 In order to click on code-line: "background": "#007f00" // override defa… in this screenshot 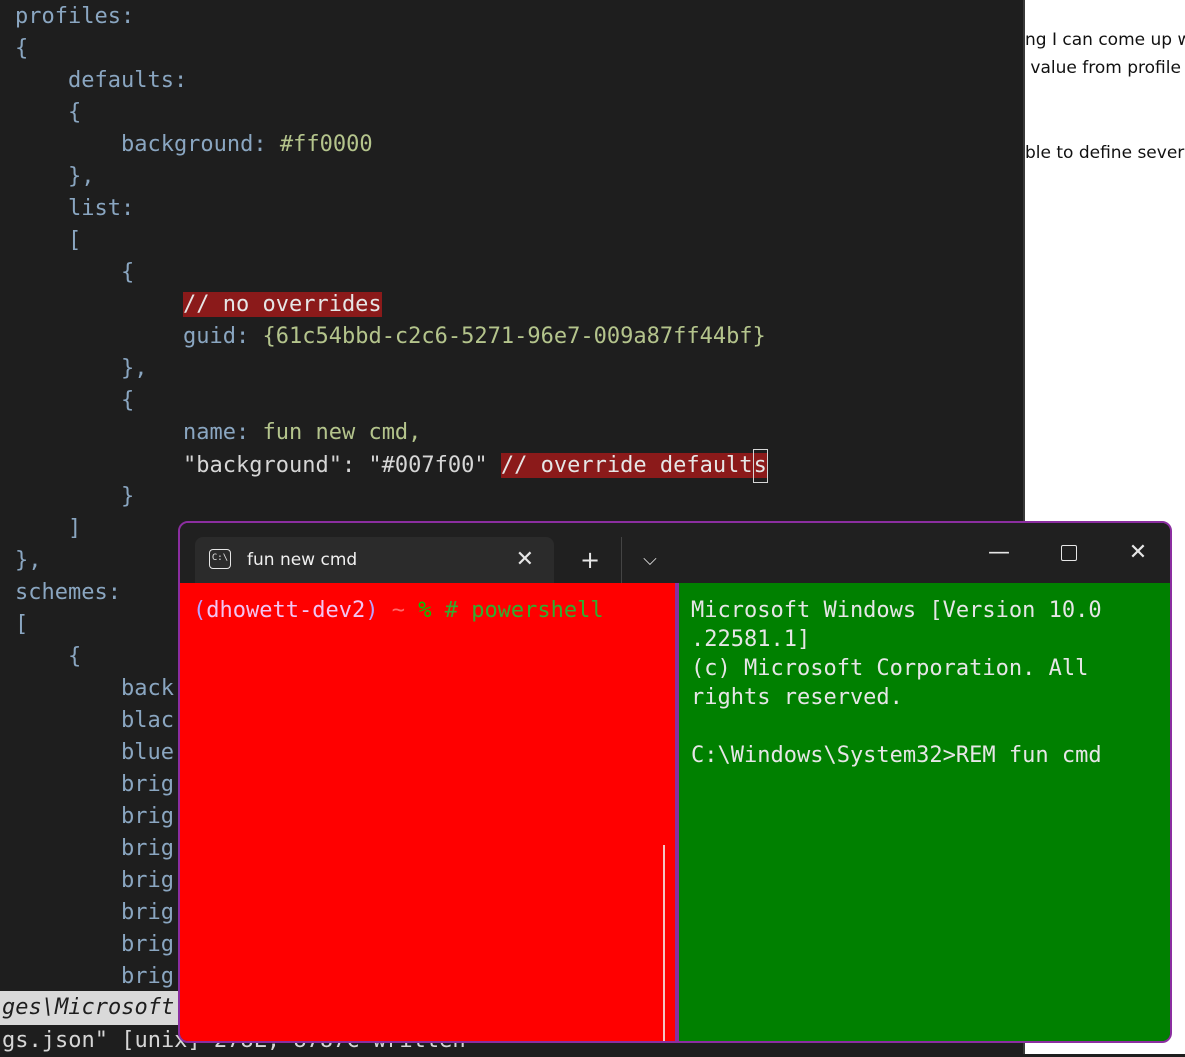, I will do `click(475, 466)`.